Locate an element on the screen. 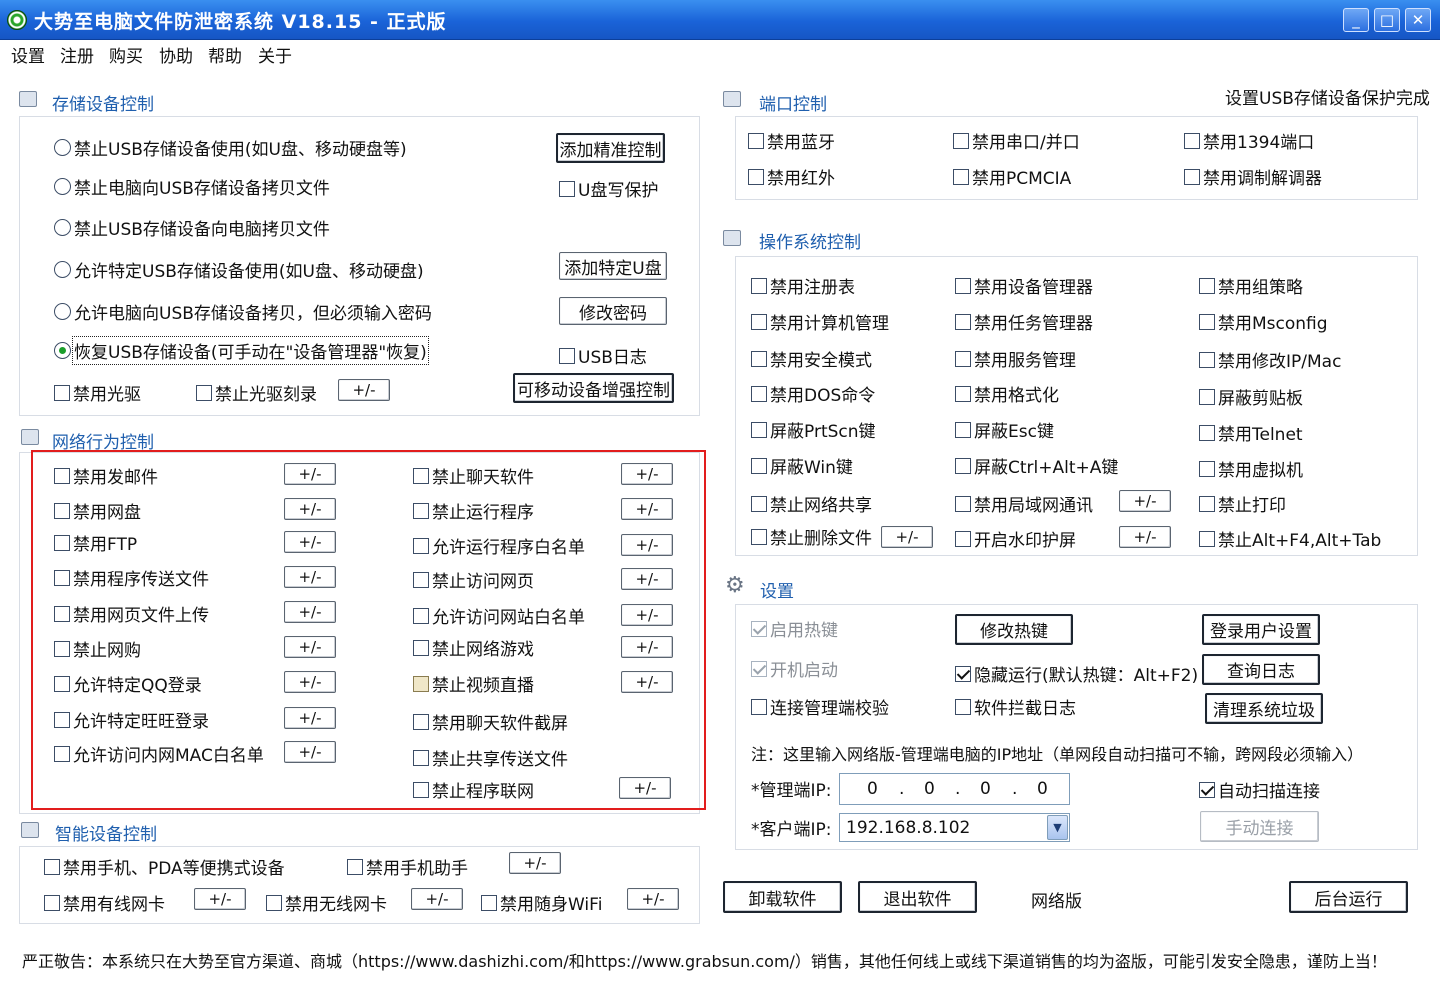  radio-restore-usb: 恢复USB存储设备(可手动在"设备管理器"恢复) is located at coordinates (241, 350).